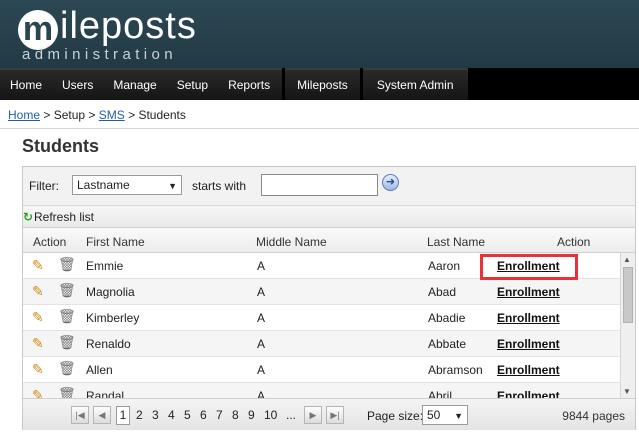 The width and height of the screenshot is (639, 433). I want to click on filter-field-select: Lastname ▼, so click(127, 185).